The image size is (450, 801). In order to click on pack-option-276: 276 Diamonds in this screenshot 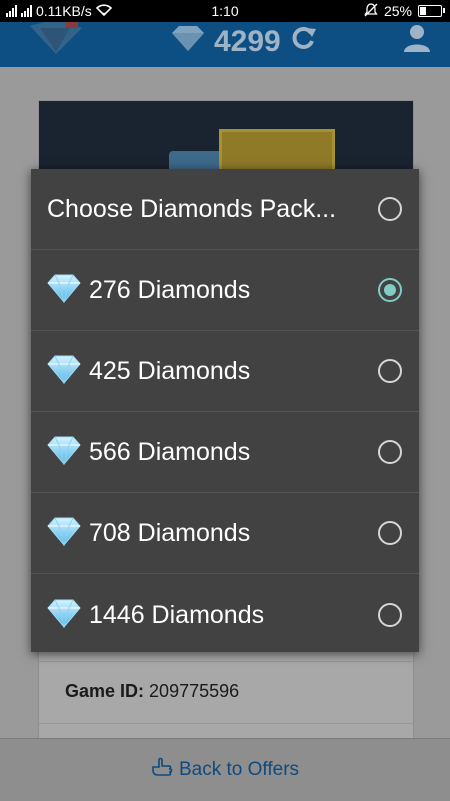, I will do `click(225, 290)`.